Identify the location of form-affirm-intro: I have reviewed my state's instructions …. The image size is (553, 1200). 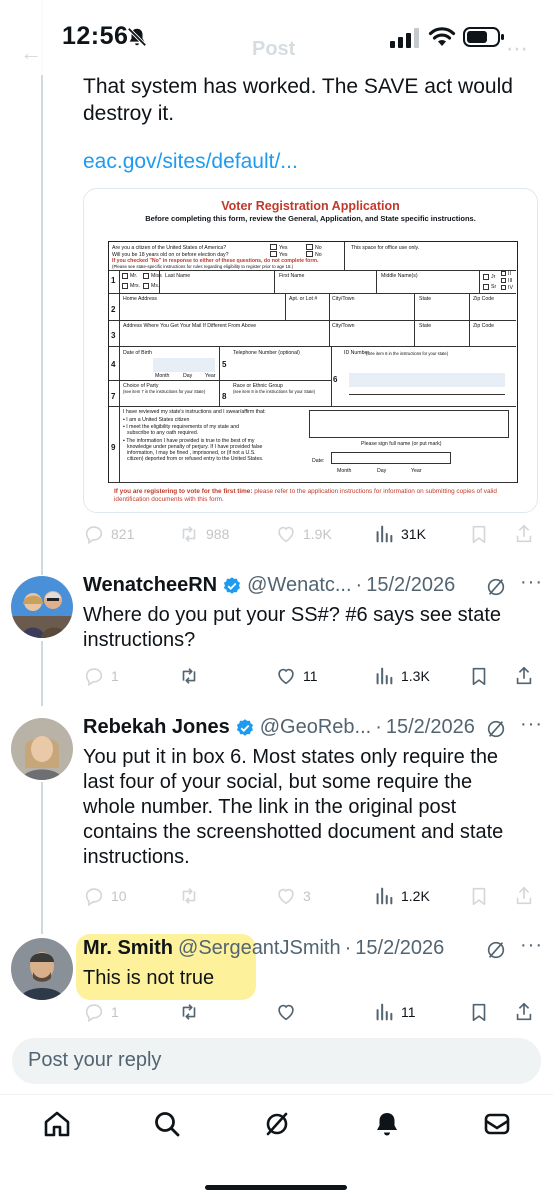
(194, 412).